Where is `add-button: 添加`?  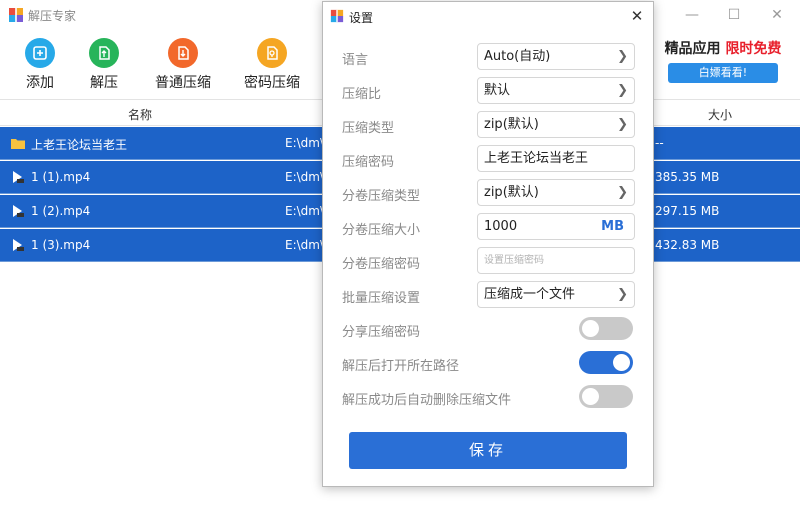 add-button: 添加 is located at coordinates (40, 65).